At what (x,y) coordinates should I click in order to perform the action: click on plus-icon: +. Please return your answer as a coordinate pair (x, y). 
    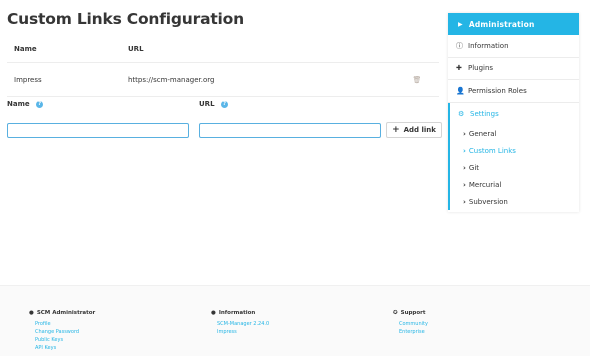
    Looking at the image, I should click on (396, 130).